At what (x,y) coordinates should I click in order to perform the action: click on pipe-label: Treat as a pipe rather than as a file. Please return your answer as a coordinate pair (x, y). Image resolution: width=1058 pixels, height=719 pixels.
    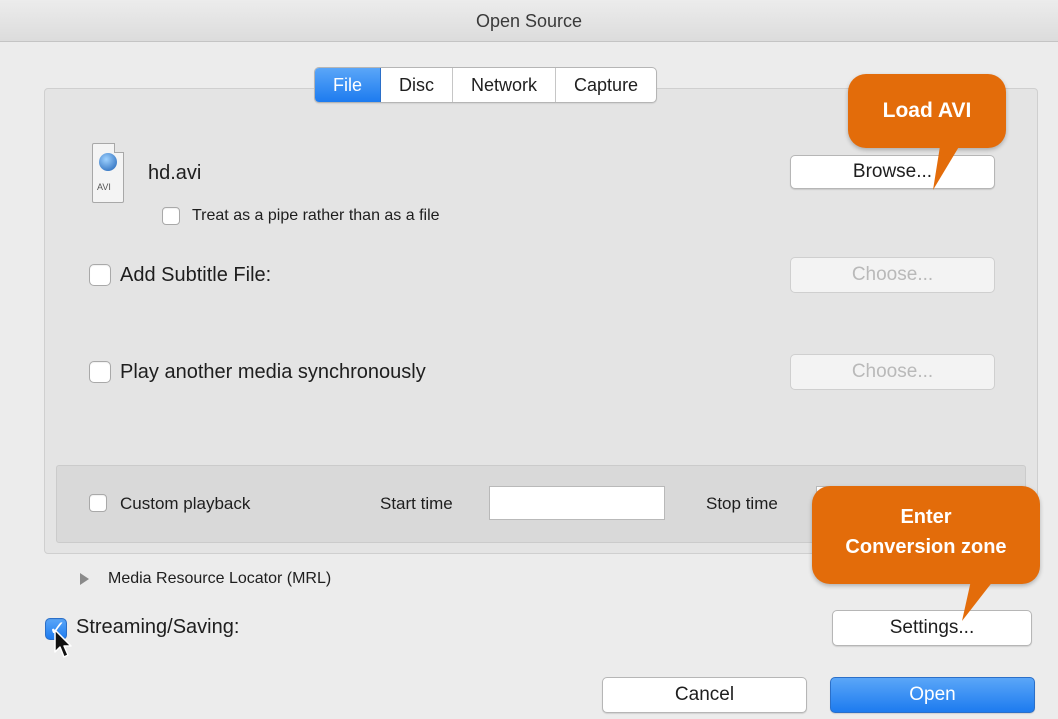
    Looking at the image, I should click on (316, 215).